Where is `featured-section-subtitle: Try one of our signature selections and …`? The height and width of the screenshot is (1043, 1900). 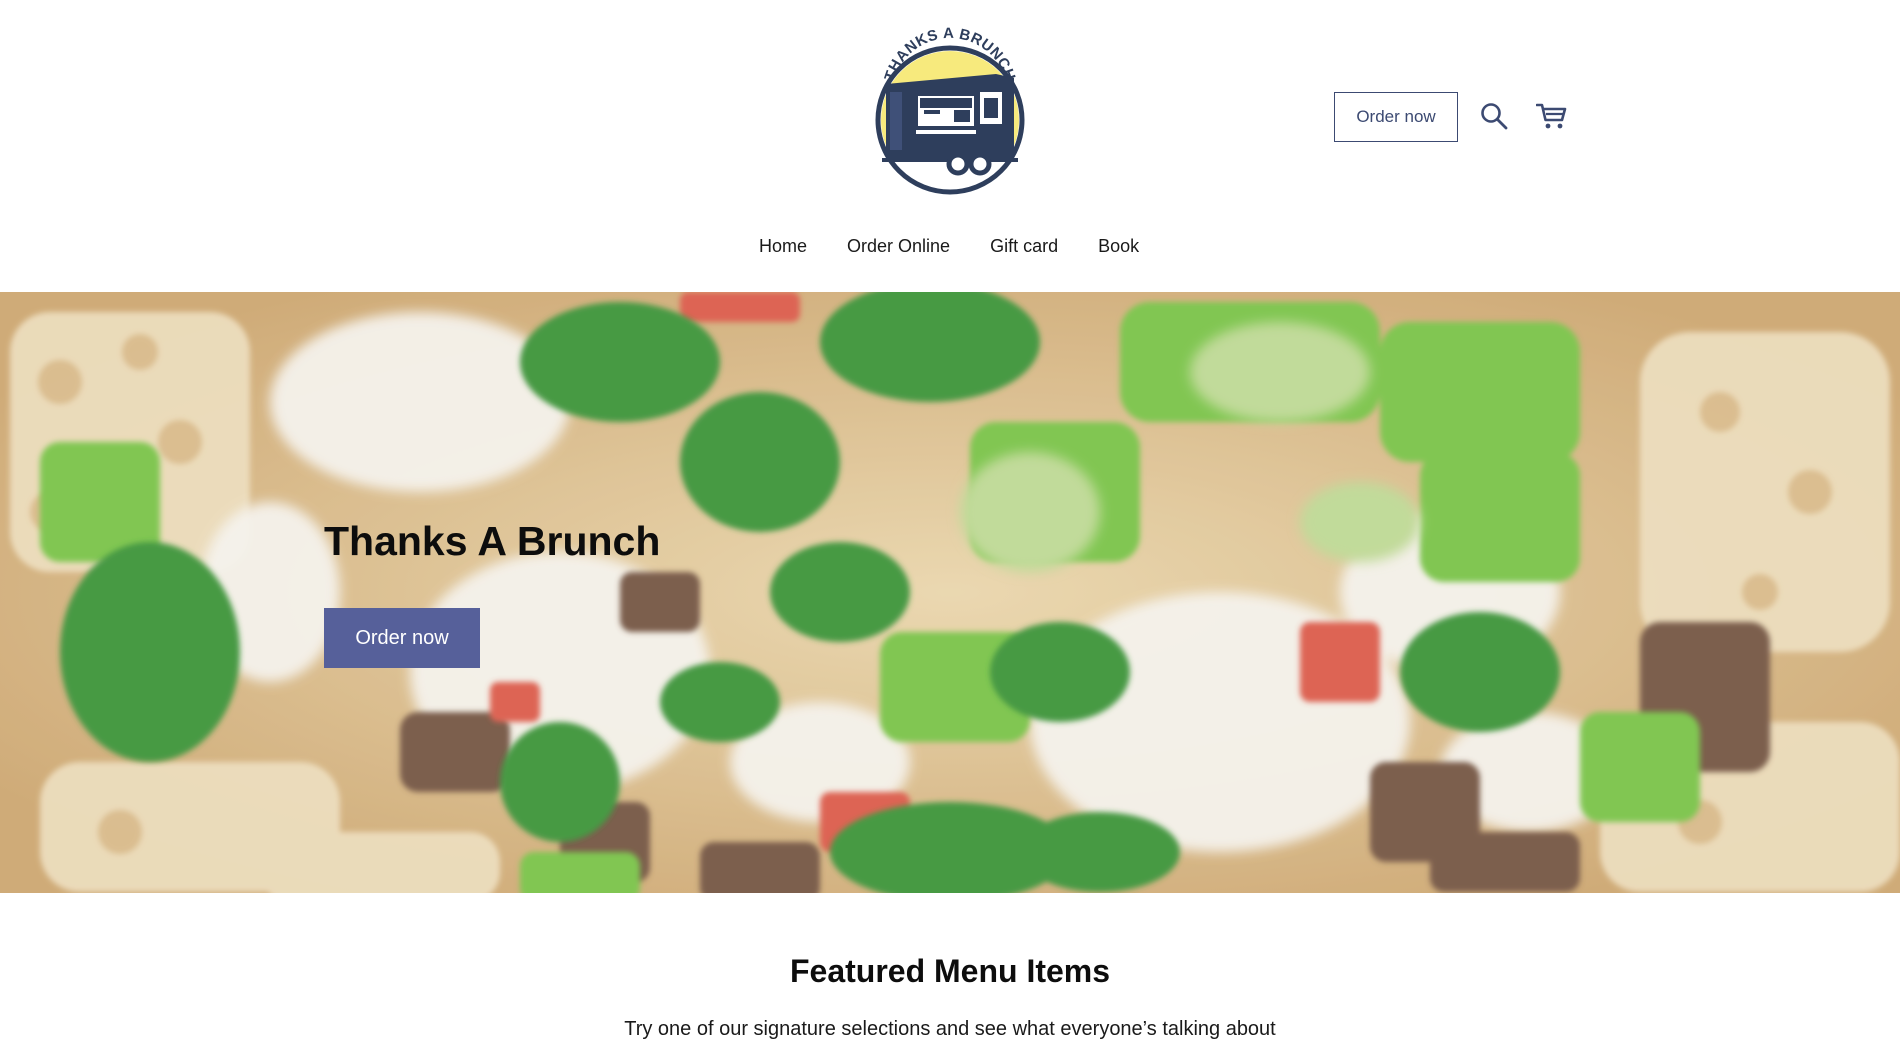 featured-section-subtitle: Try one of our signature selections and … is located at coordinates (950, 1029).